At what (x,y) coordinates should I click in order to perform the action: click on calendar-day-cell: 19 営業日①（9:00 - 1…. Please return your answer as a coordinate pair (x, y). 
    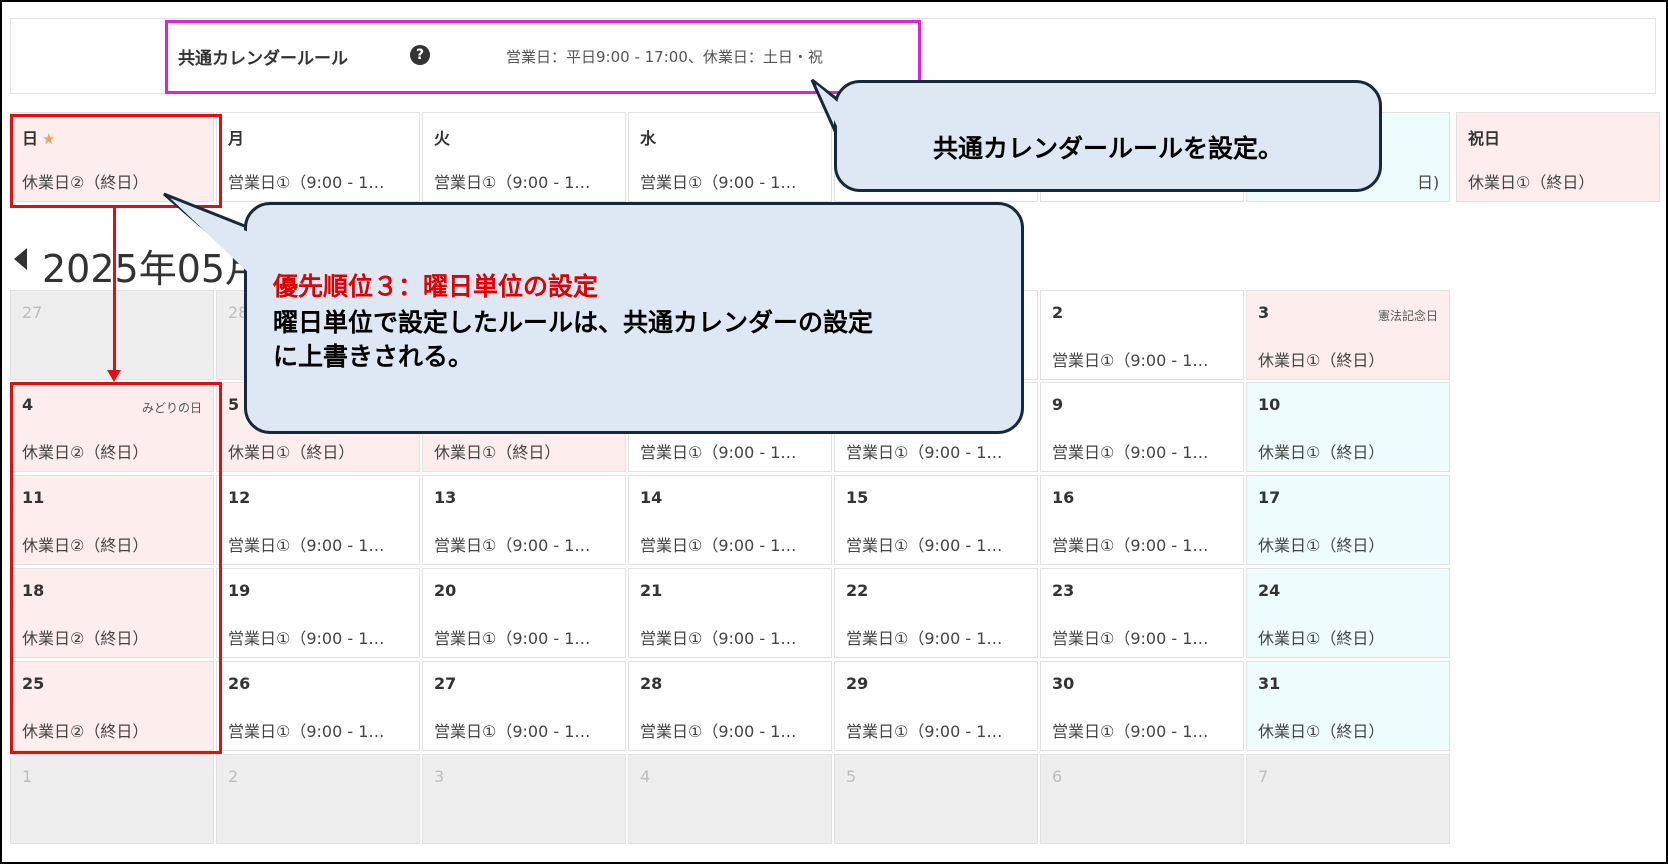
    Looking at the image, I should click on (318, 613).